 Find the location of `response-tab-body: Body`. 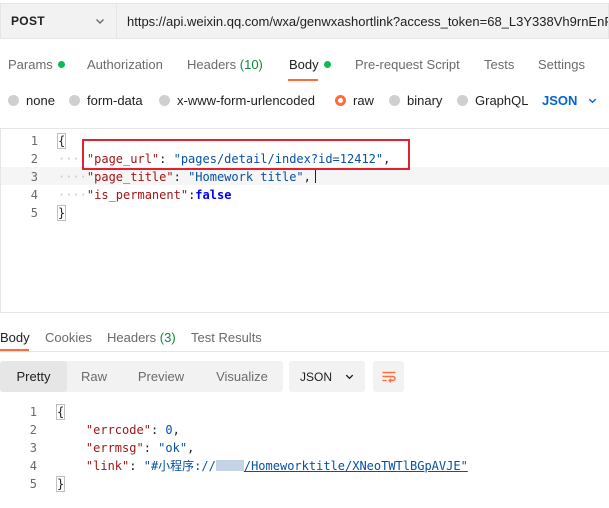

response-tab-body: Body is located at coordinates (15, 337).